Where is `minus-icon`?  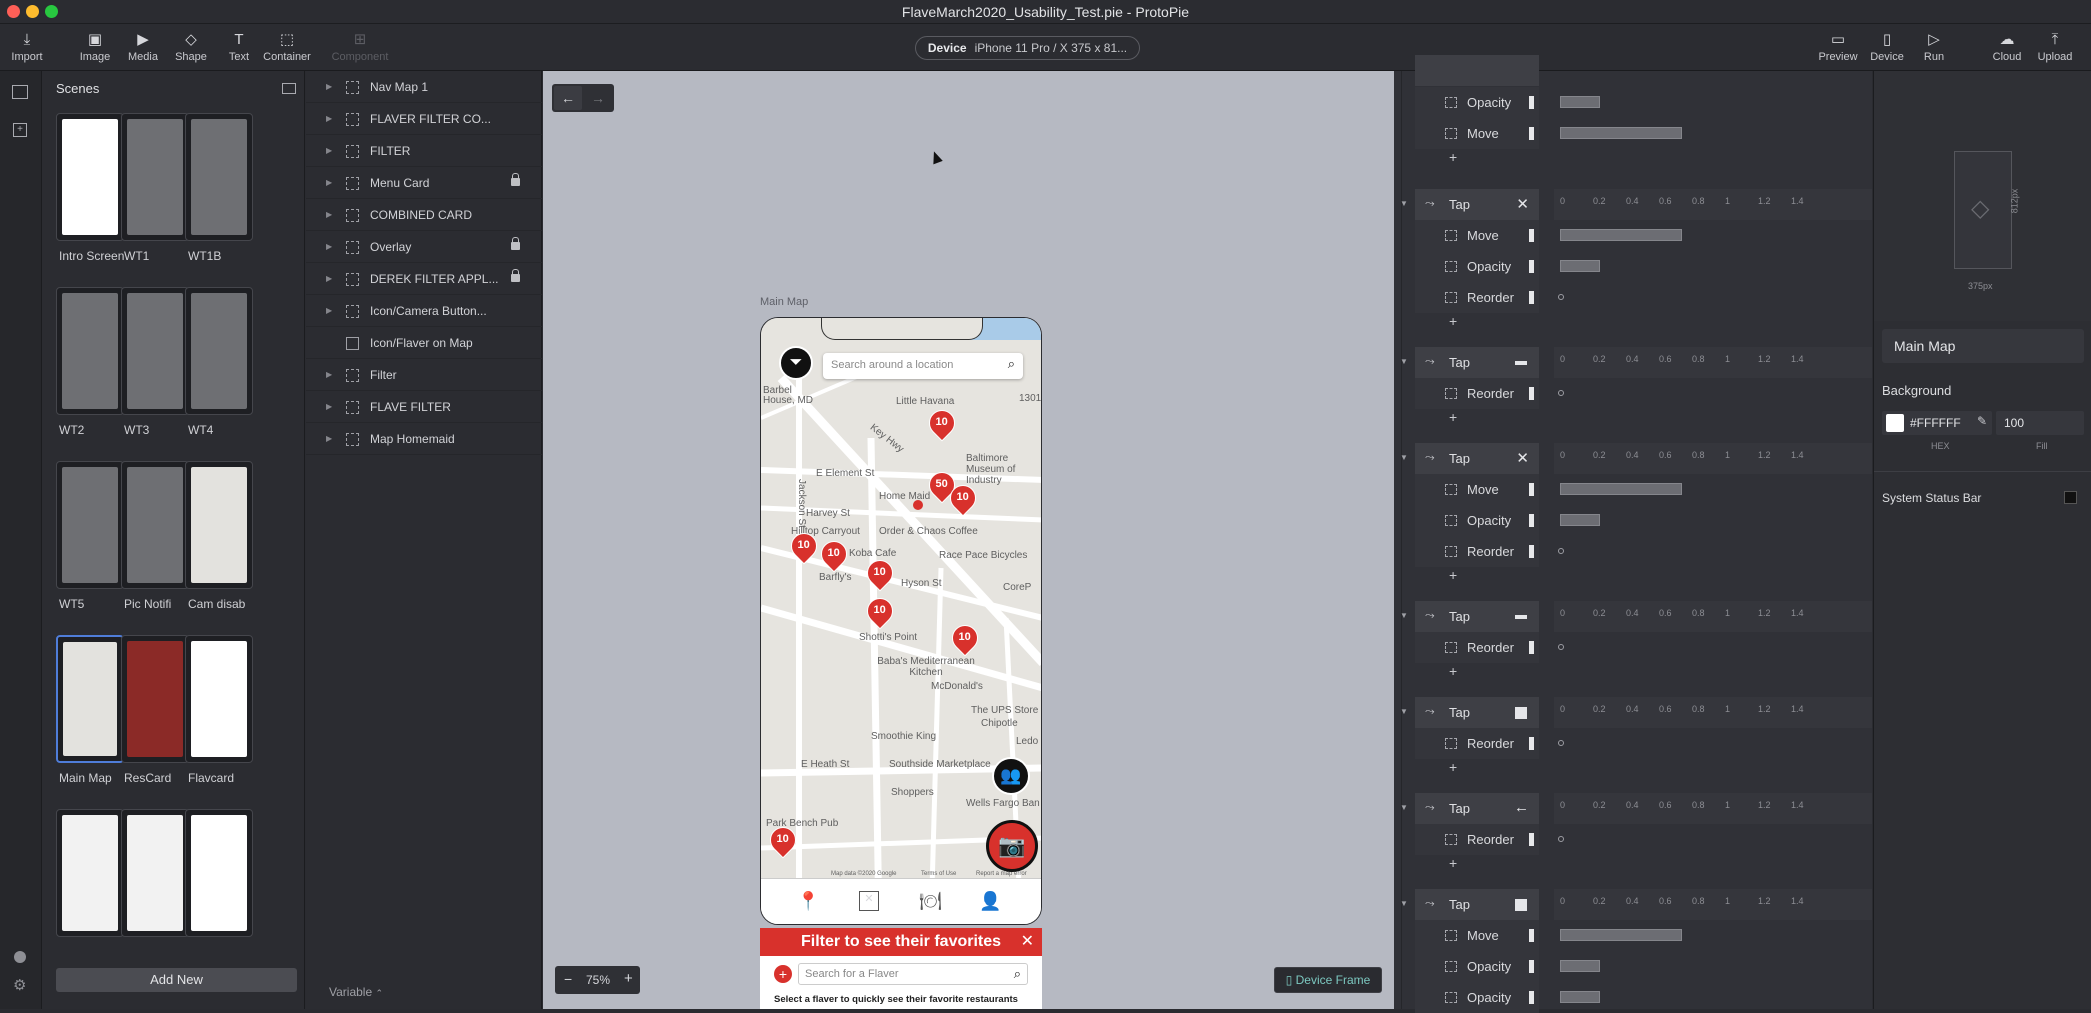
minus-icon is located at coordinates (1521, 363).